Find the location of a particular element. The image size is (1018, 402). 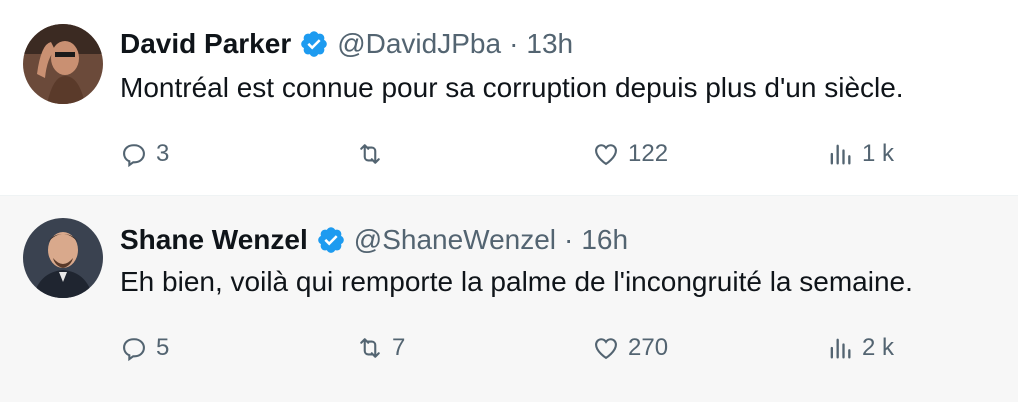

views-count: 2 k is located at coordinates (878, 347).